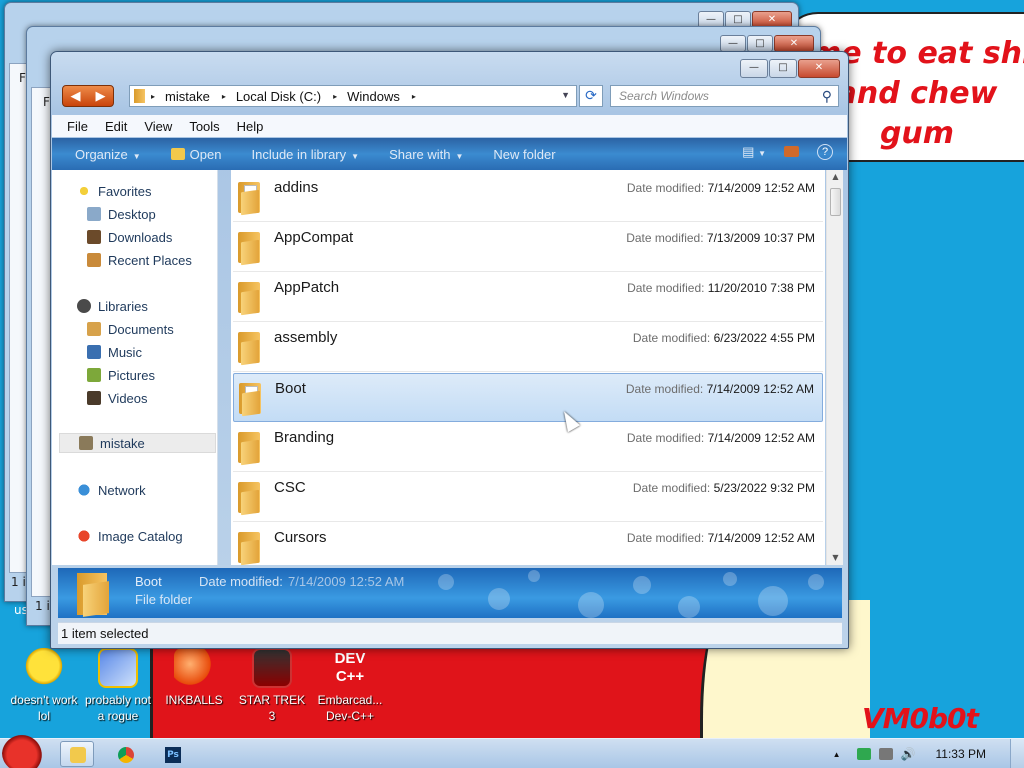  I want to click on scroll-down-icon: ▼, so click(835, 558).